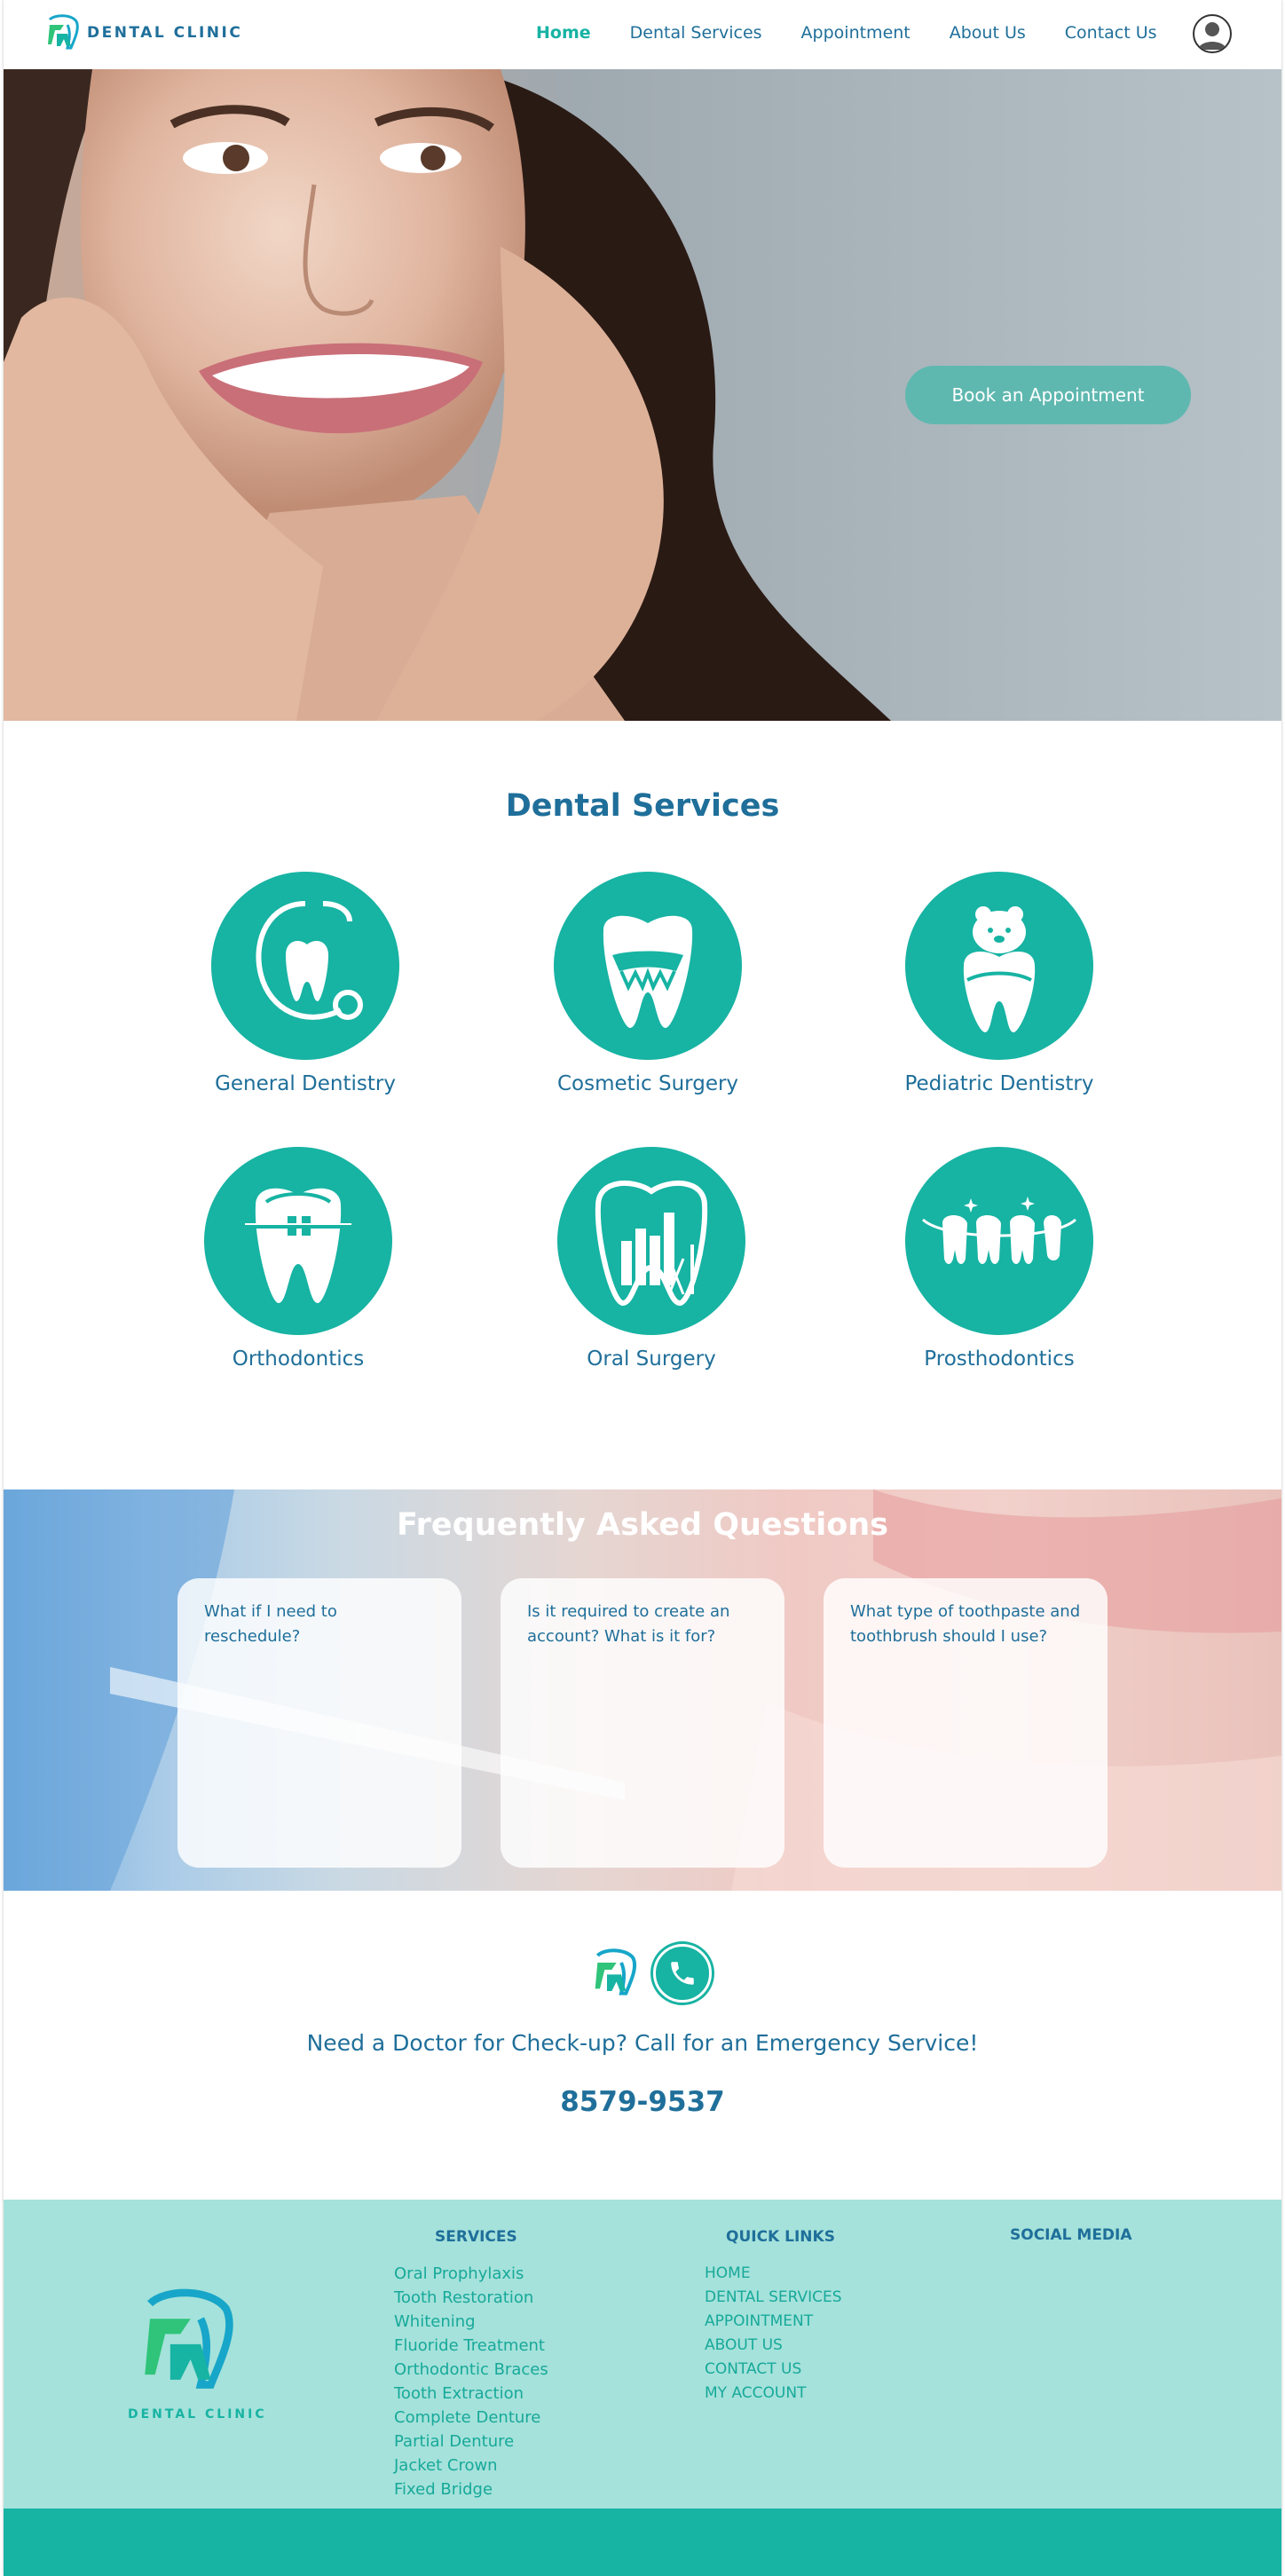 Image resolution: width=1285 pixels, height=2576 pixels. I want to click on footer-service-link: Tooth Restoration, so click(471, 2298).